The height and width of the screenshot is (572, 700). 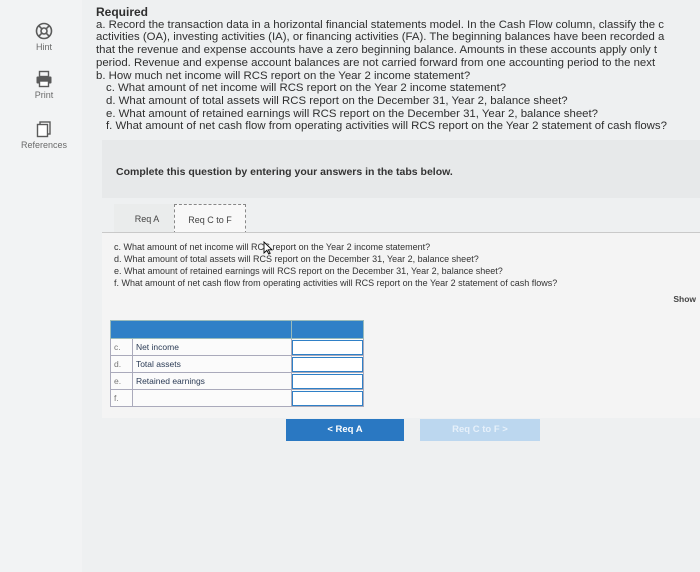 What do you see at coordinates (201, 329) in the screenshot?
I see `table-header` at bounding box center [201, 329].